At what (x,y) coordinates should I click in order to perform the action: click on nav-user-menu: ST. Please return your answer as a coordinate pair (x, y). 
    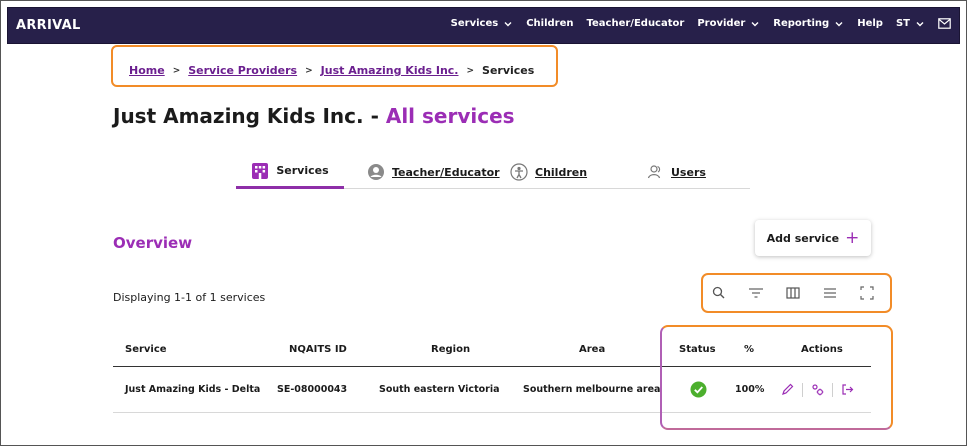
    Looking at the image, I should click on (910, 23).